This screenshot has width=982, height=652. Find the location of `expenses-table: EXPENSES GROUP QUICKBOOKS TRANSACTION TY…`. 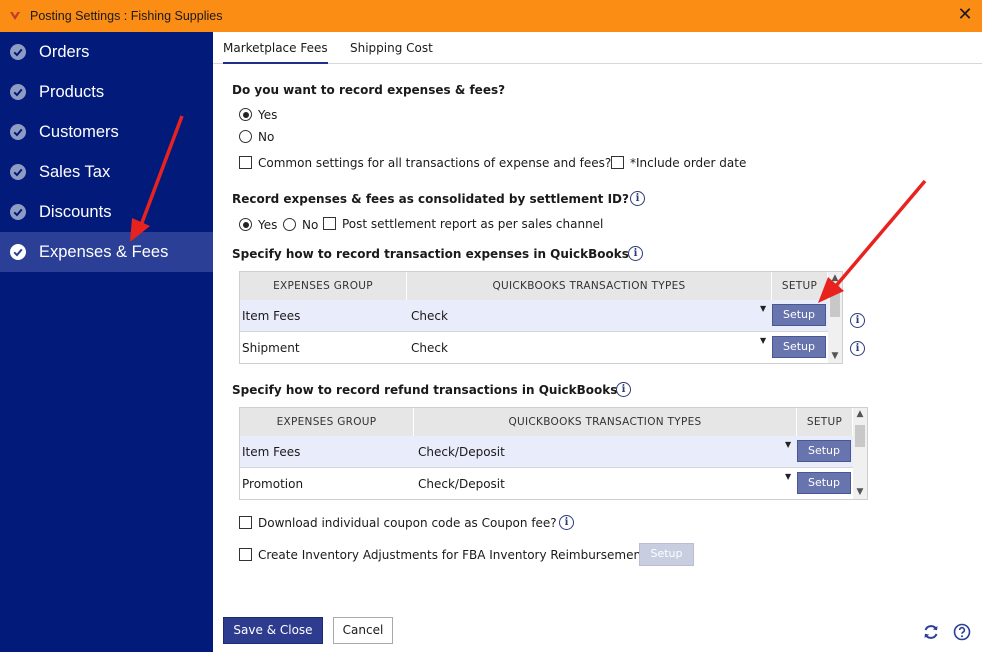

expenses-table: EXPENSES GROUP QUICKBOOKS TRANSACTION TY… is located at coordinates (541, 317).